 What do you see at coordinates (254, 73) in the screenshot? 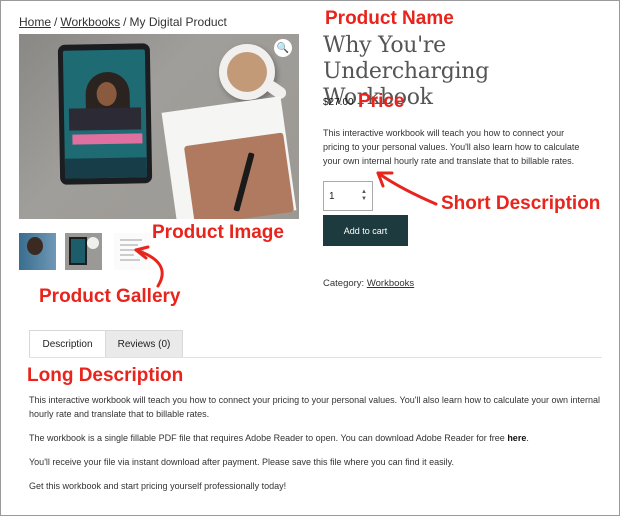
I see `coffee-mug-image` at bounding box center [254, 73].